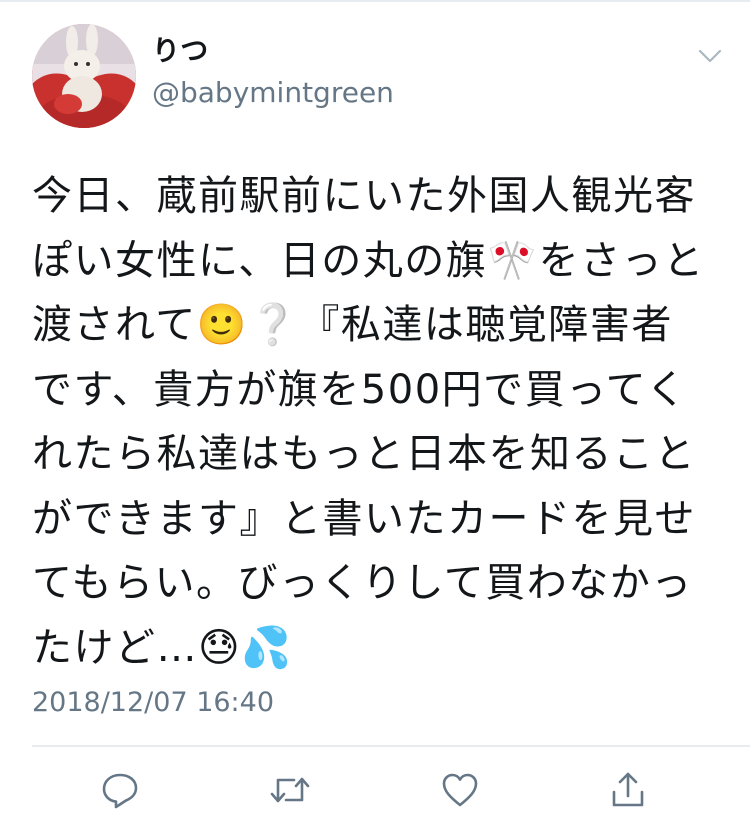 Image resolution: width=750 pixels, height=827 pixels. Describe the element at coordinates (460, 790) in the screenshot. I see `heart-icon` at that location.